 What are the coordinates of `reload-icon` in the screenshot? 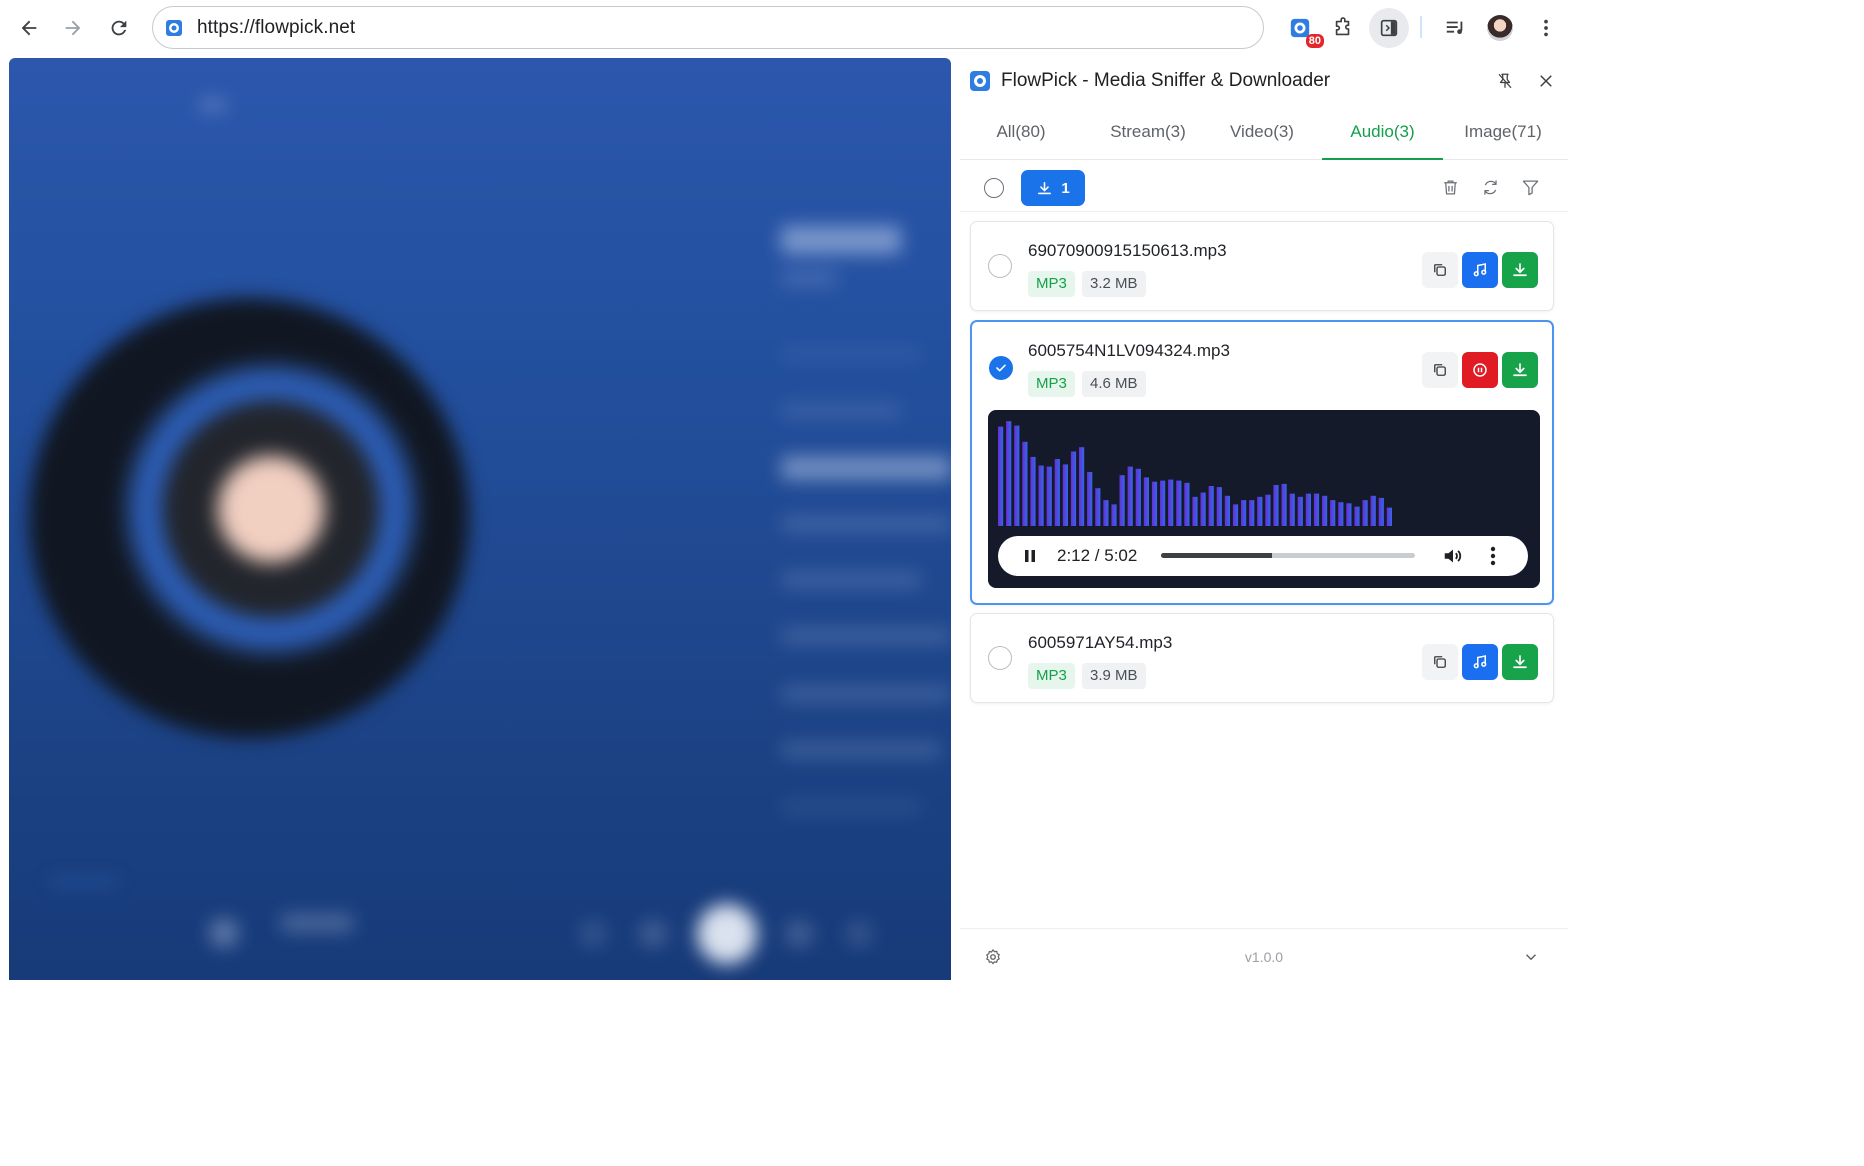 It's located at (119, 28).